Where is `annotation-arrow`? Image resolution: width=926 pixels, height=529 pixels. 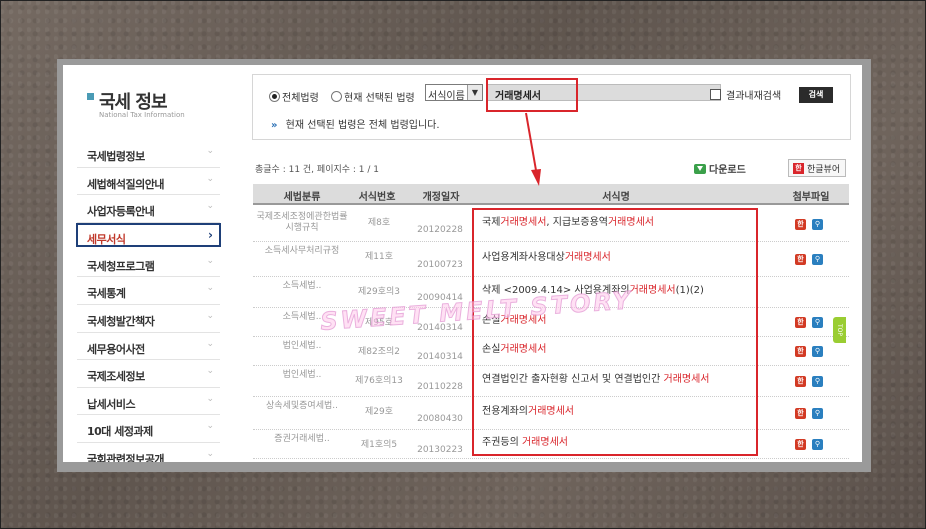 annotation-arrow is located at coordinates (533, 149).